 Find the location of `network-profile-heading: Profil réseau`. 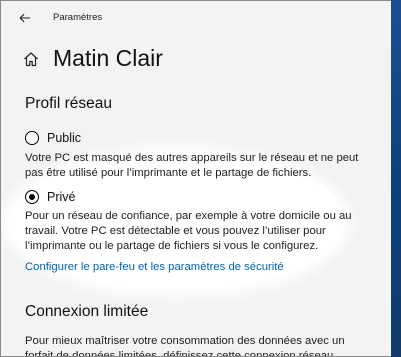

network-profile-heading: Profil réseau is located at coordinates (69, 103).